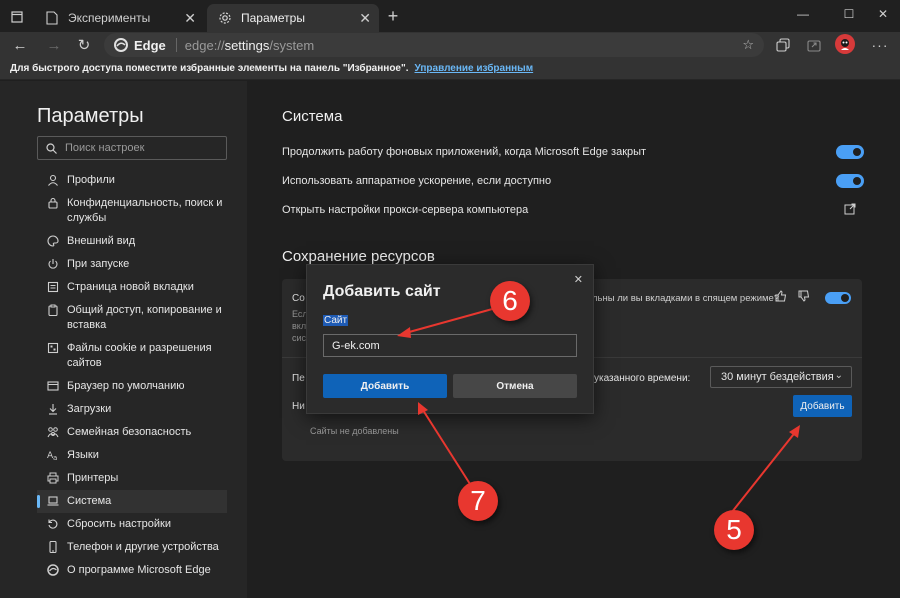  Describe the element at coordinates (109, 18) in the screenshot. I see `tab-label: Эксперименты` at that location.